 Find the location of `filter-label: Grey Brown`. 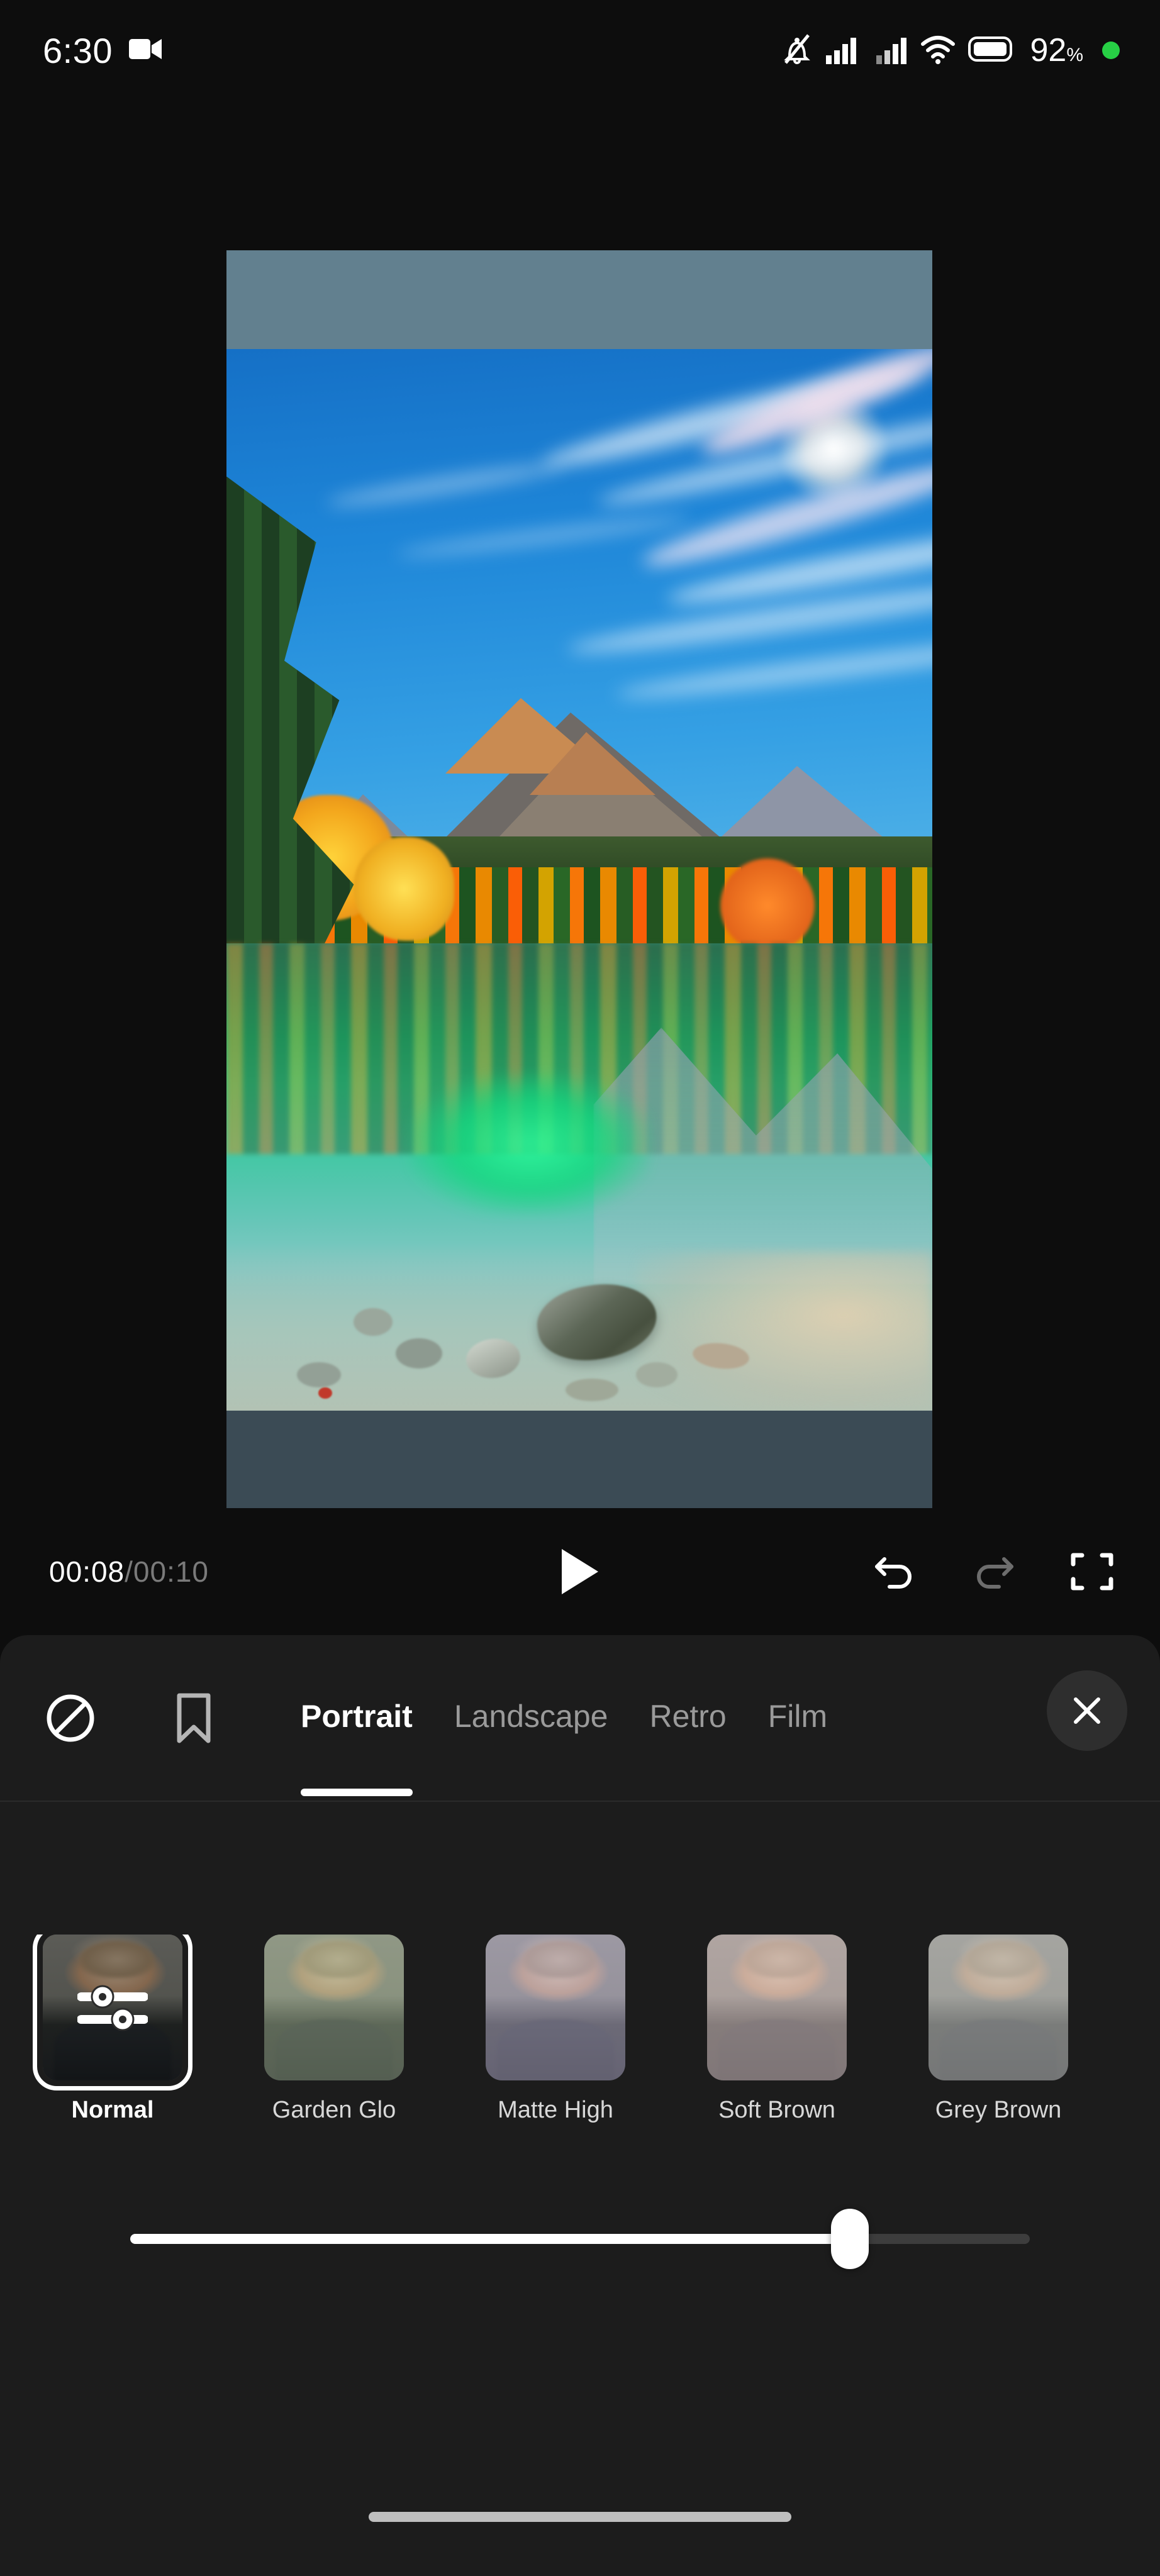

filter-label: Grey Brown is located at coordinates (999, 2110).